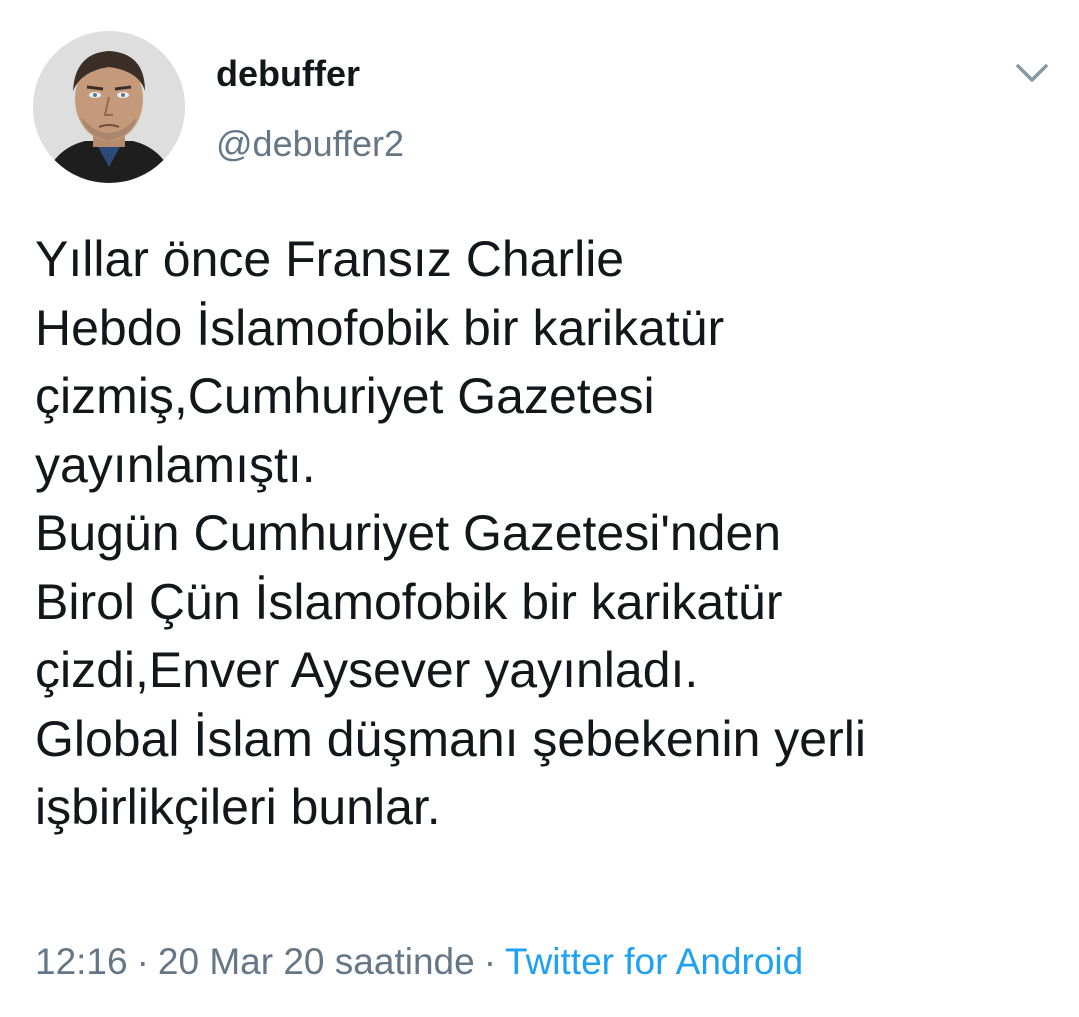 The width and height of the screenshot is (1079, 1017). What do you see at coordinates (367, 670) in the screenshot?
I see `tweet-line: çizdi,Enver Aysever yayınladı.` at bounding box center [367, 670].